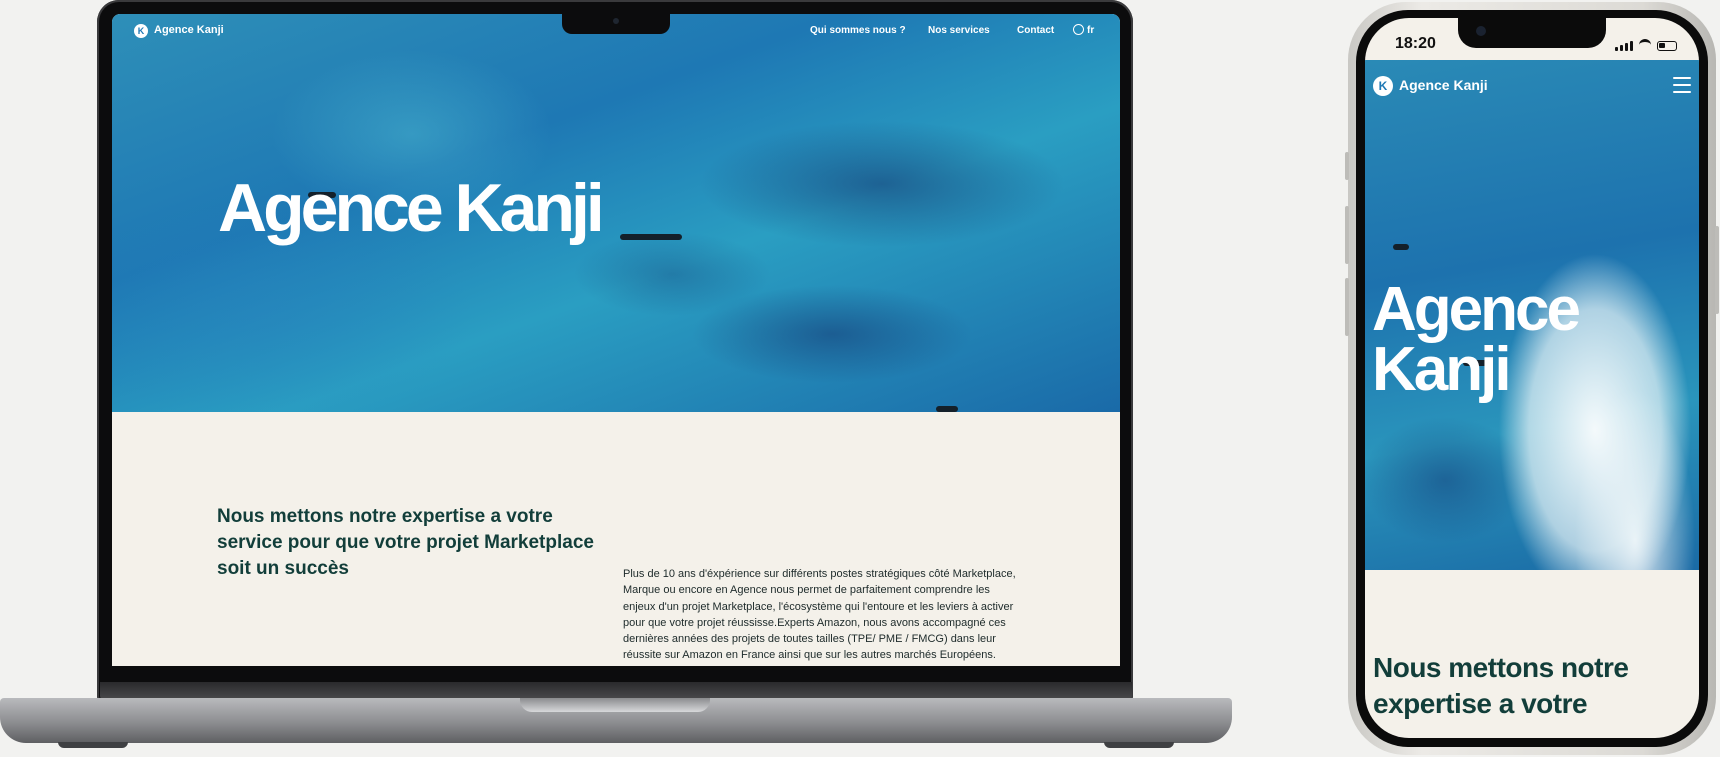  Describe the element at coordinates (615, 705) in the screenshot. I see `laptop-lip` at that location.